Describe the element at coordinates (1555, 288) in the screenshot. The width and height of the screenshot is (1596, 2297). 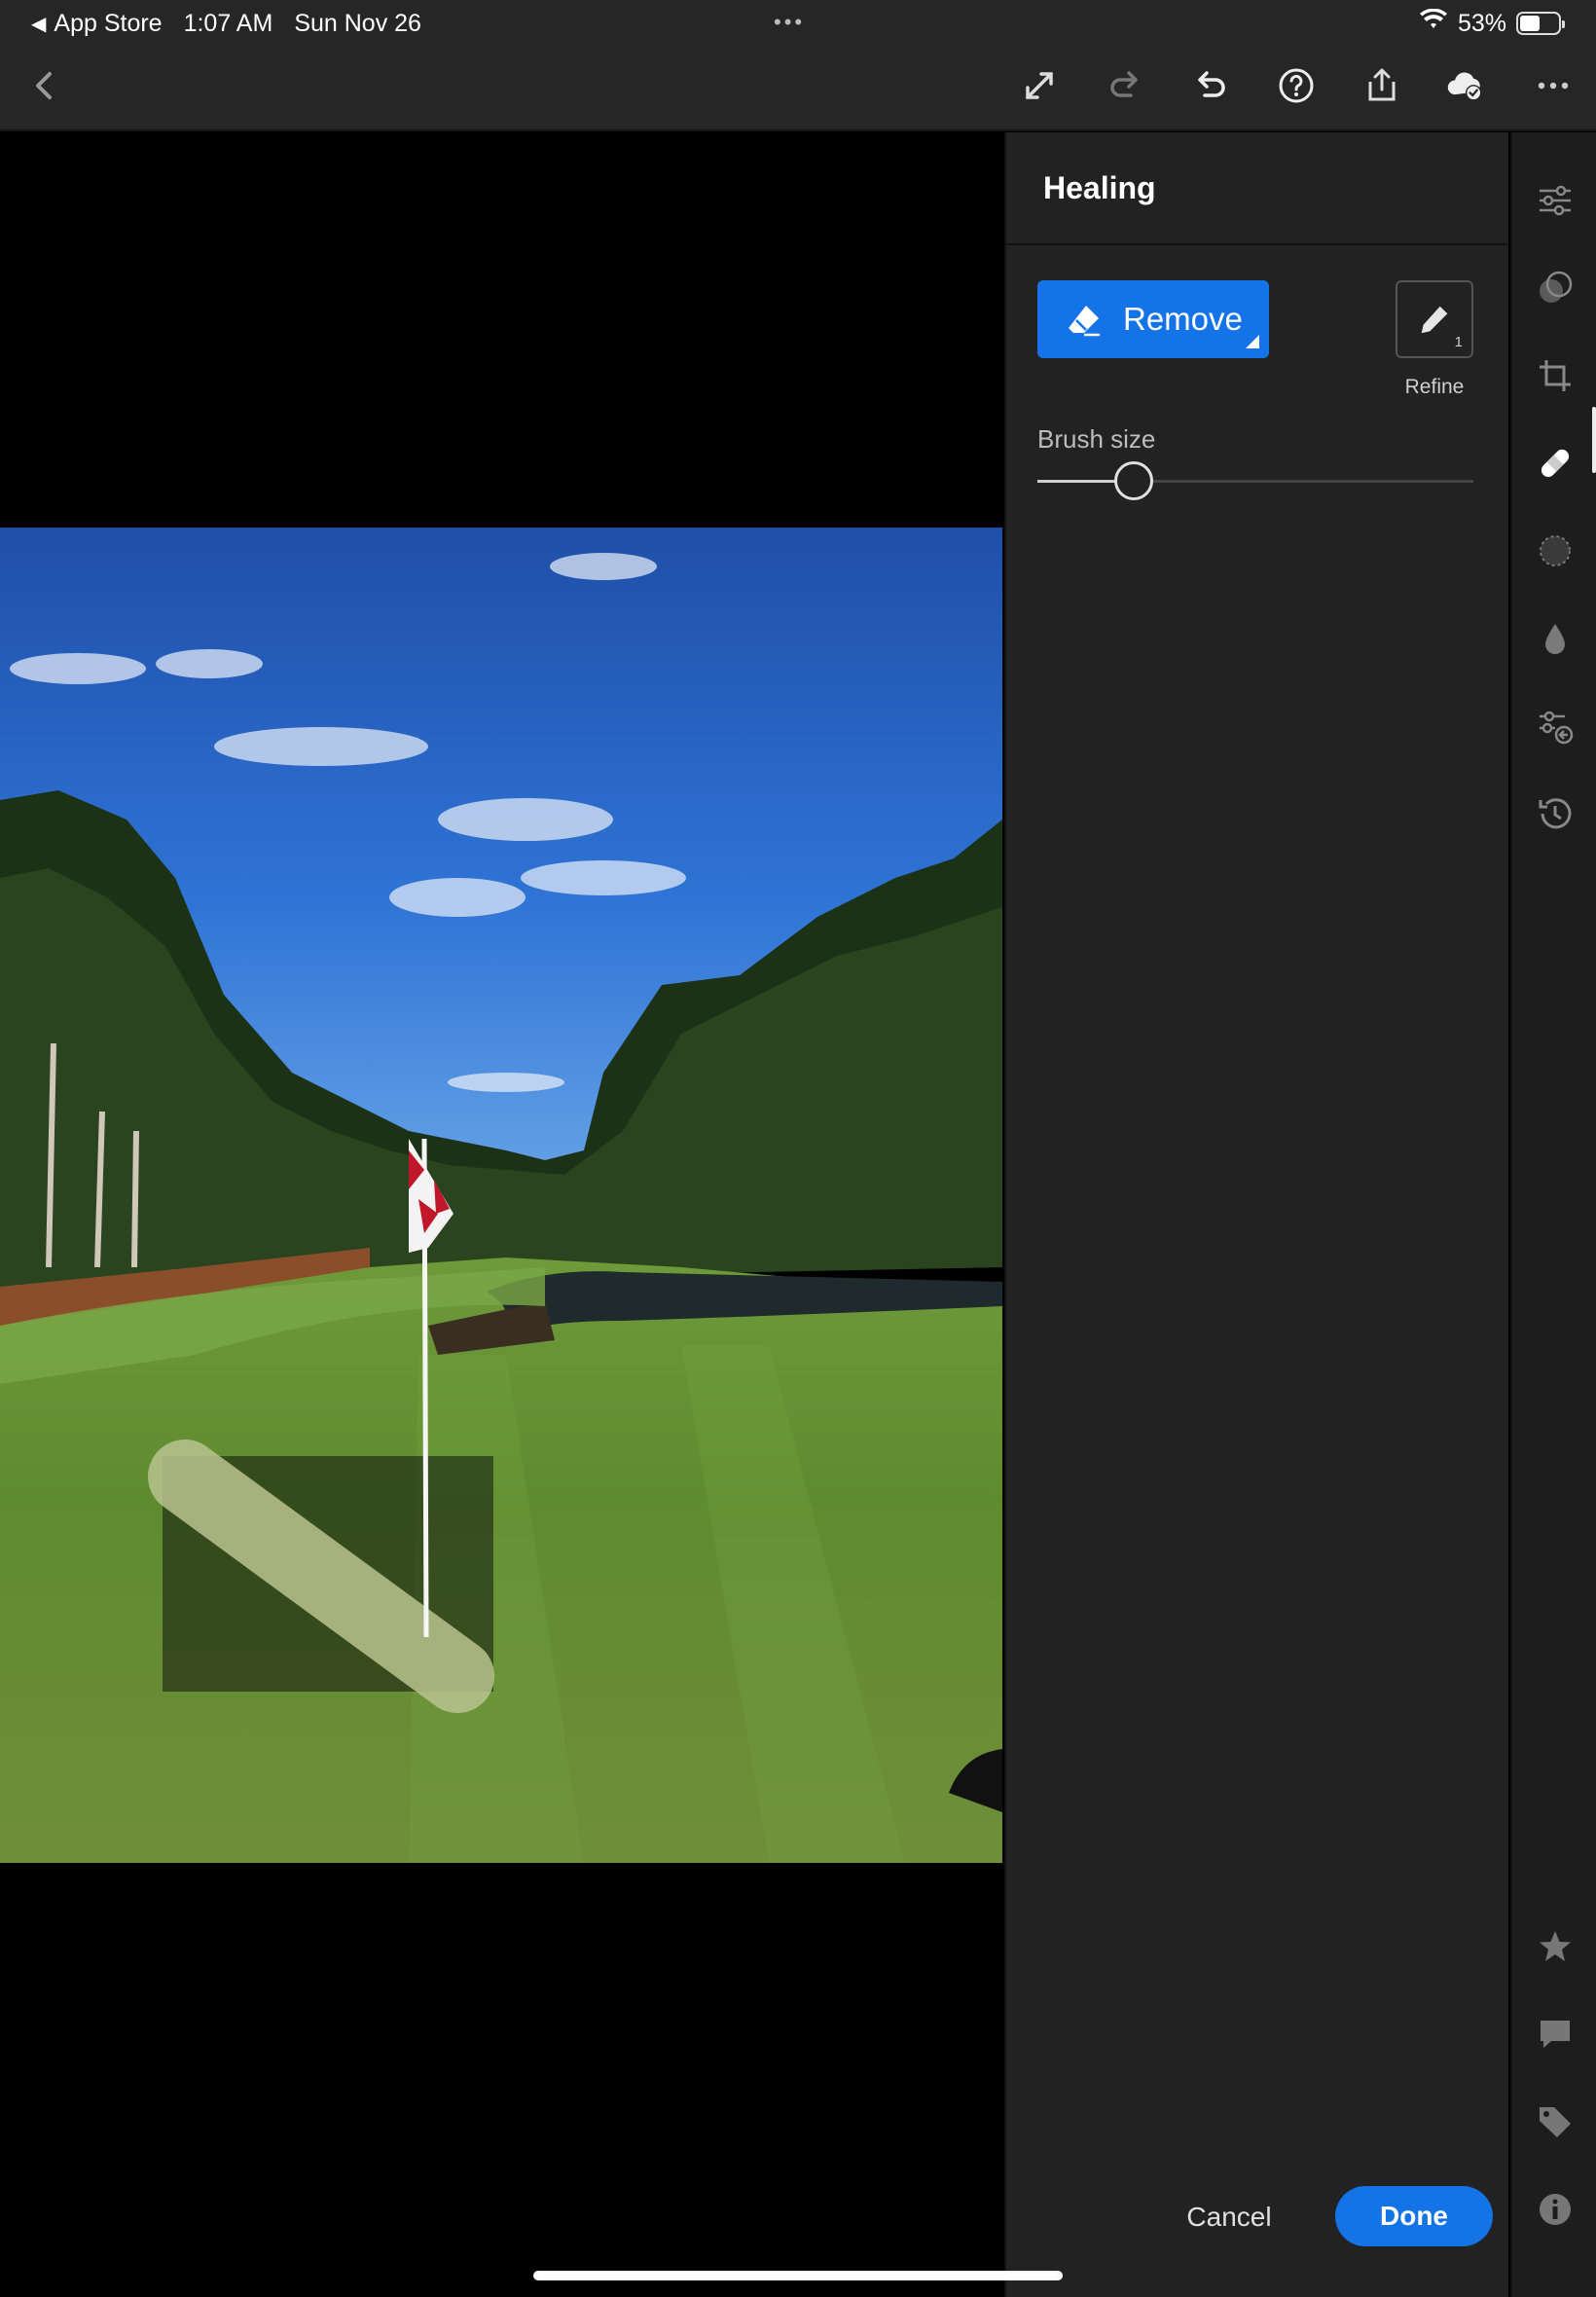
I see `presets-icon` at that location.